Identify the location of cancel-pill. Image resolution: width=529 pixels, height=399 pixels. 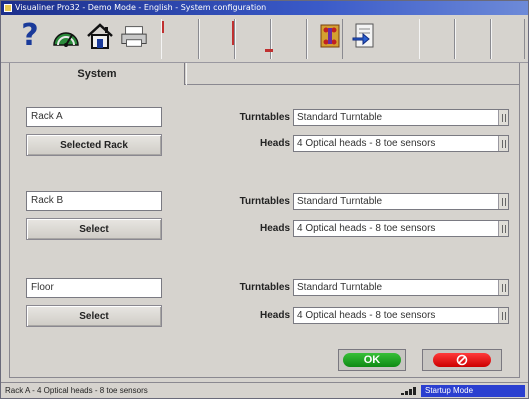
(462, 360).